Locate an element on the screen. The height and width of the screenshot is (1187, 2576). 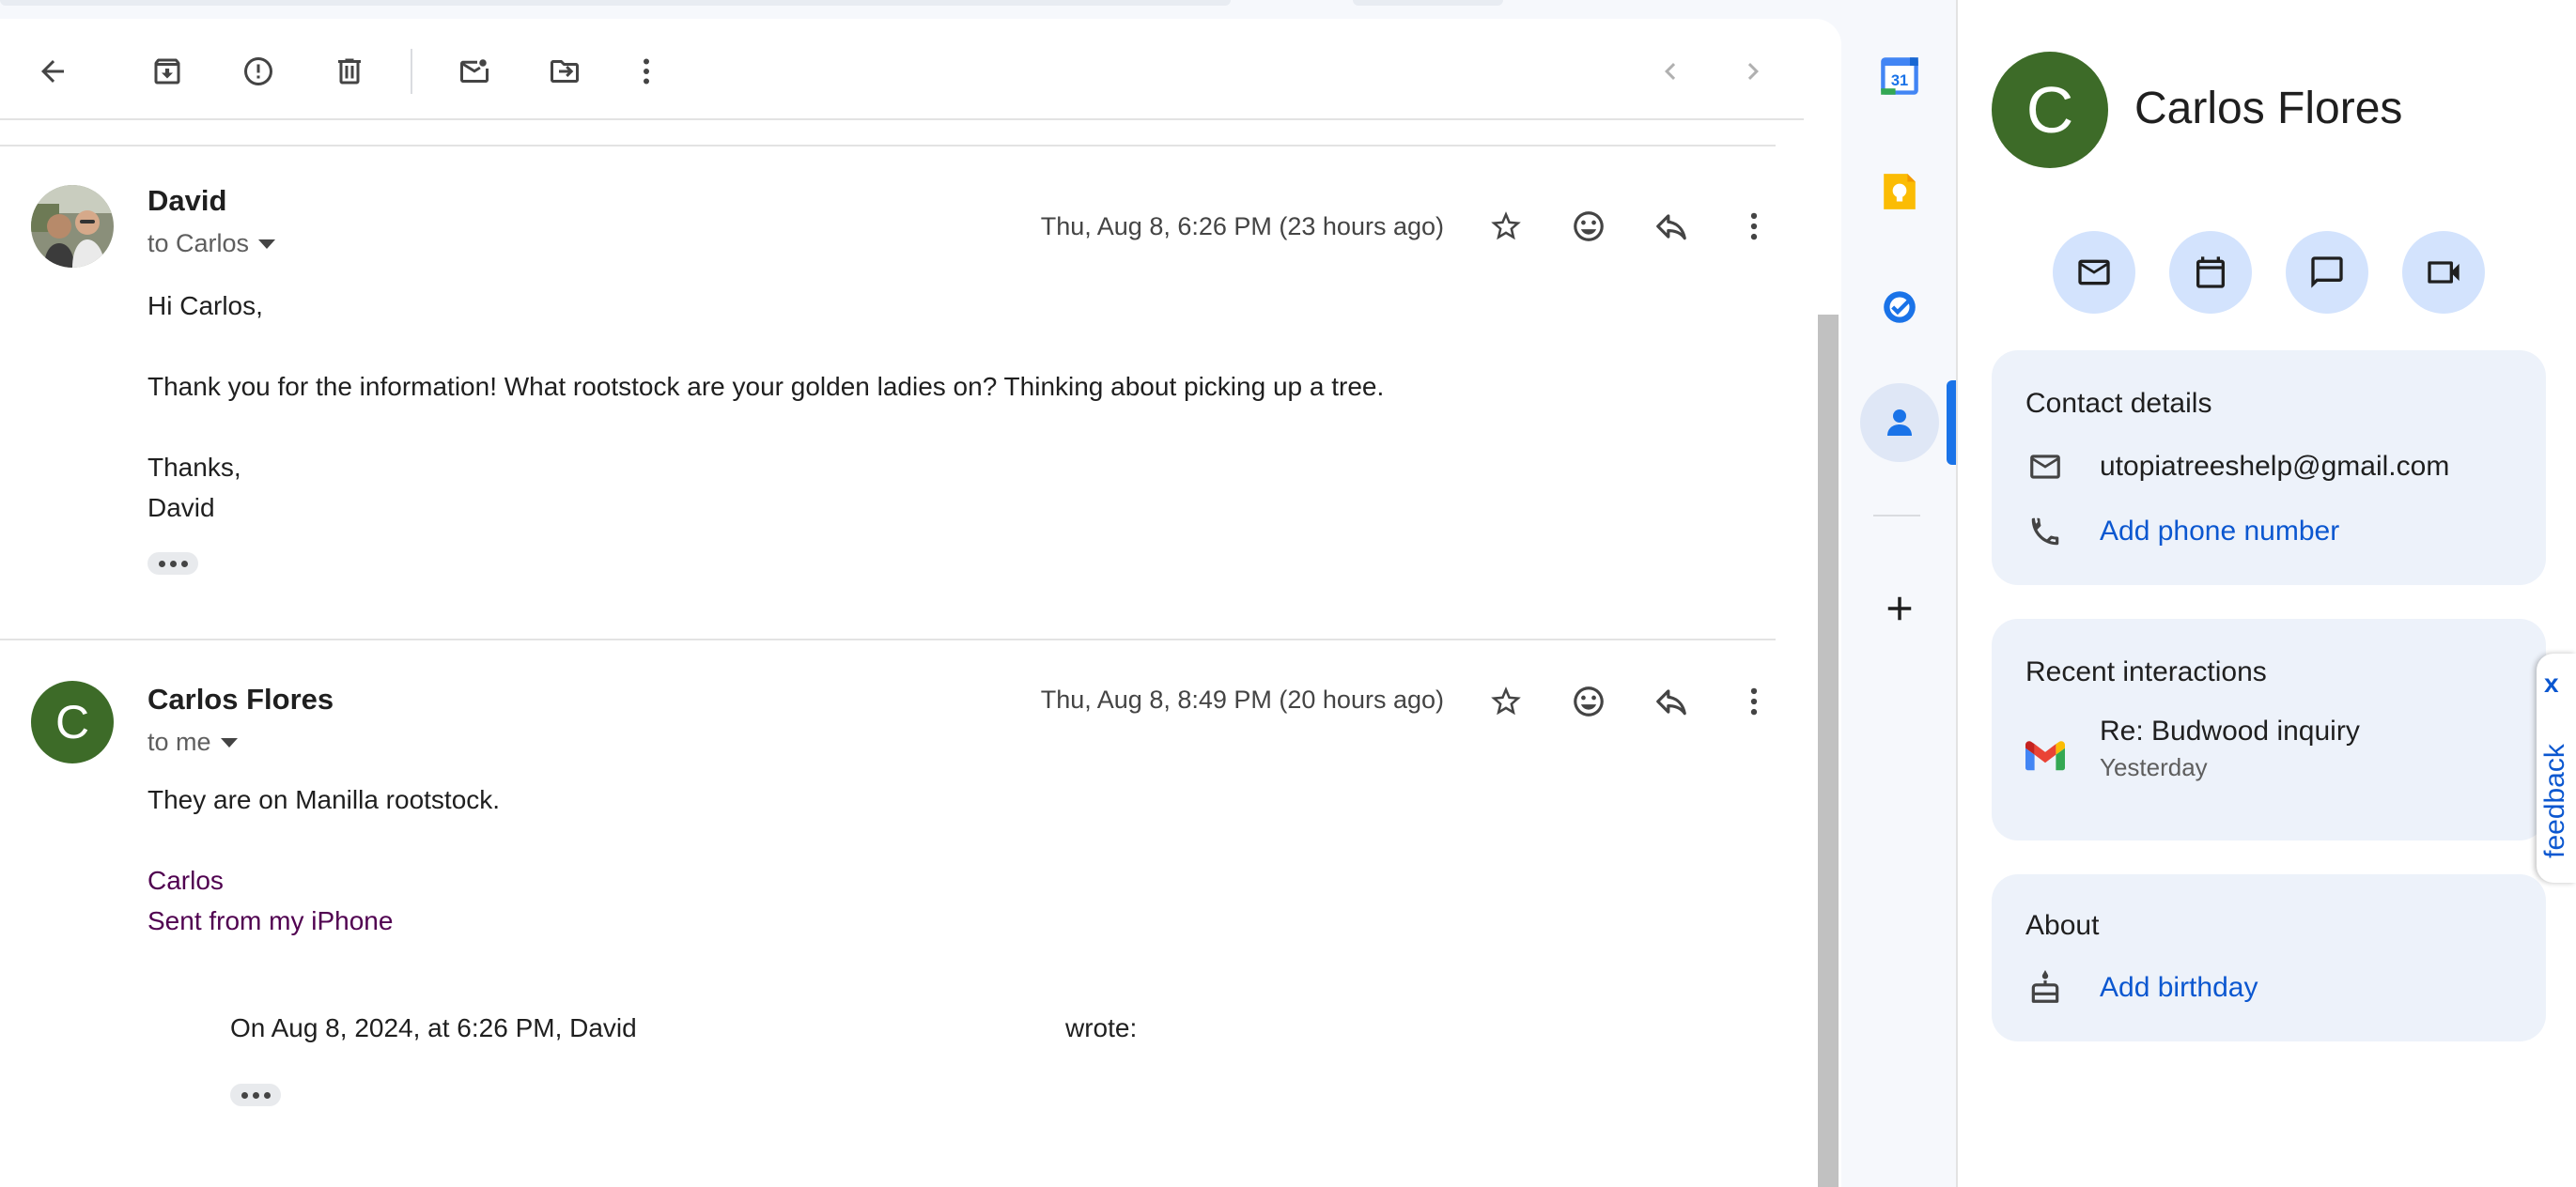
more-options-button is located at coordinates (646, 71).